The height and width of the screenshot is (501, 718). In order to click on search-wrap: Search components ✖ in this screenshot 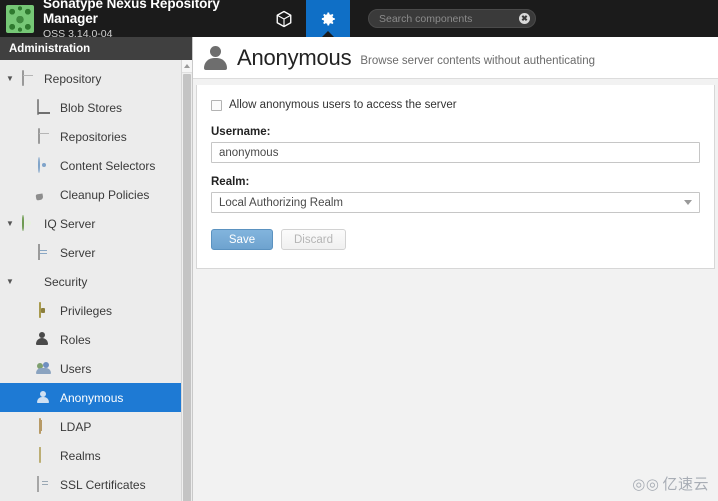, I will do `click(452, 18)`.